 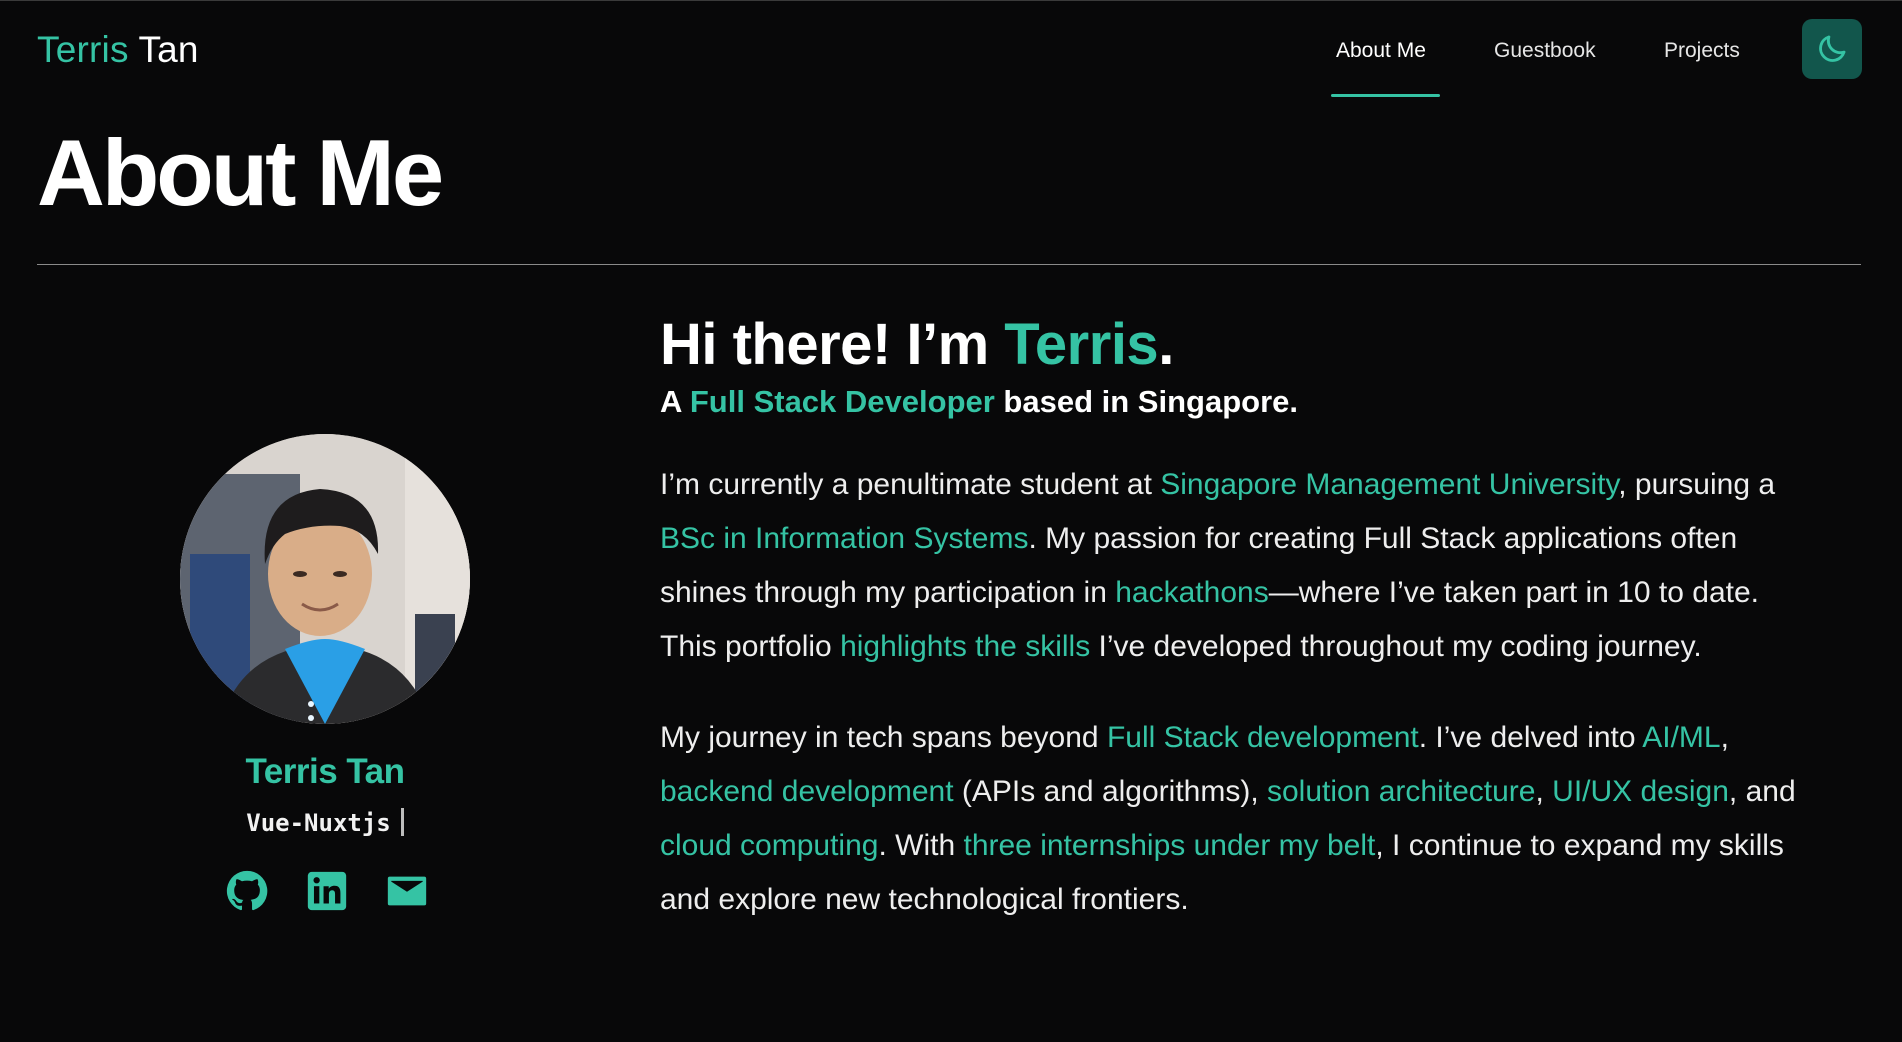 I want to click on typed-skill: Vue-Nuxtjs, so click(x=318, y=823).